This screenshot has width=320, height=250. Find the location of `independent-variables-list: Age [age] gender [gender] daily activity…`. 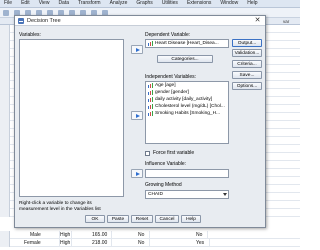

independent-variables-list: Age [age] gender [gender] daily activity… is located at coordinates (187, 112).